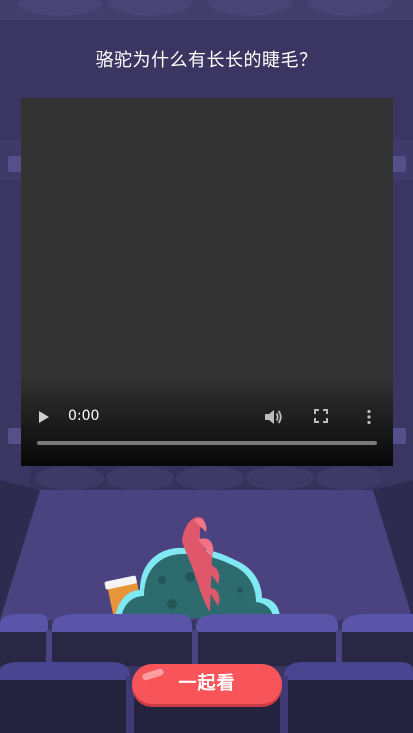  I want to click on video-progress-bar, so click(207, 443).